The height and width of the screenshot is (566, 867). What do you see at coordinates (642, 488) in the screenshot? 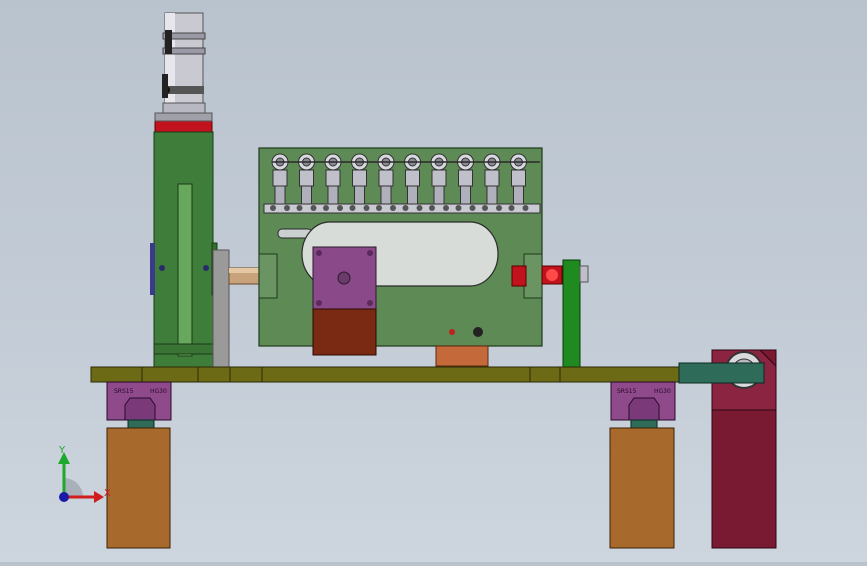
I see `support-leg-right` at bounding box center [642, 488].